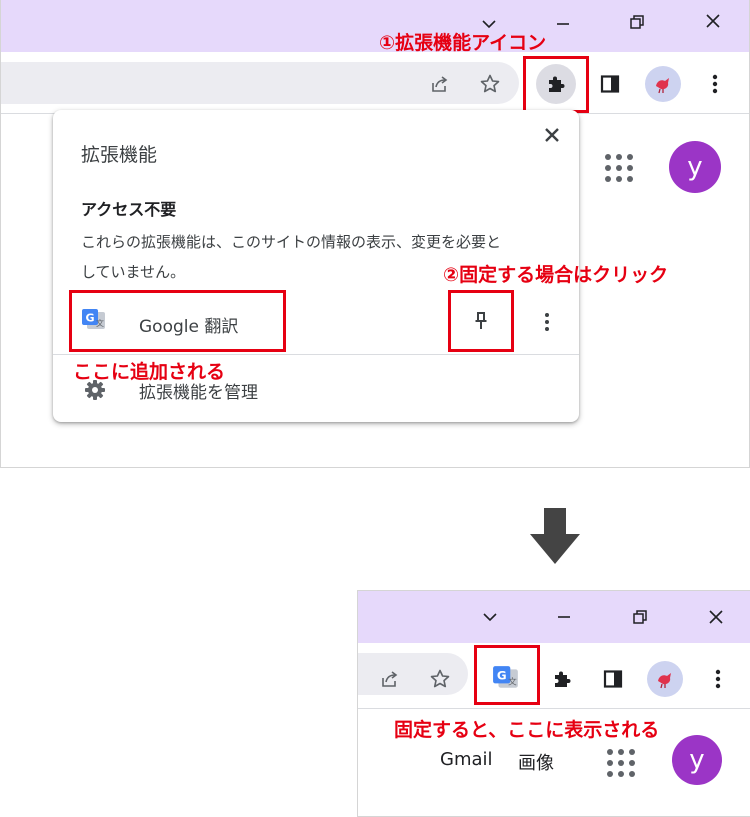 Image resolution: width=750 pixels, height=817 pixels. What do you see at coordinates (481, 321) in the screenshot?
I see `pin-button-highlight` at bounding box center [481, 321].